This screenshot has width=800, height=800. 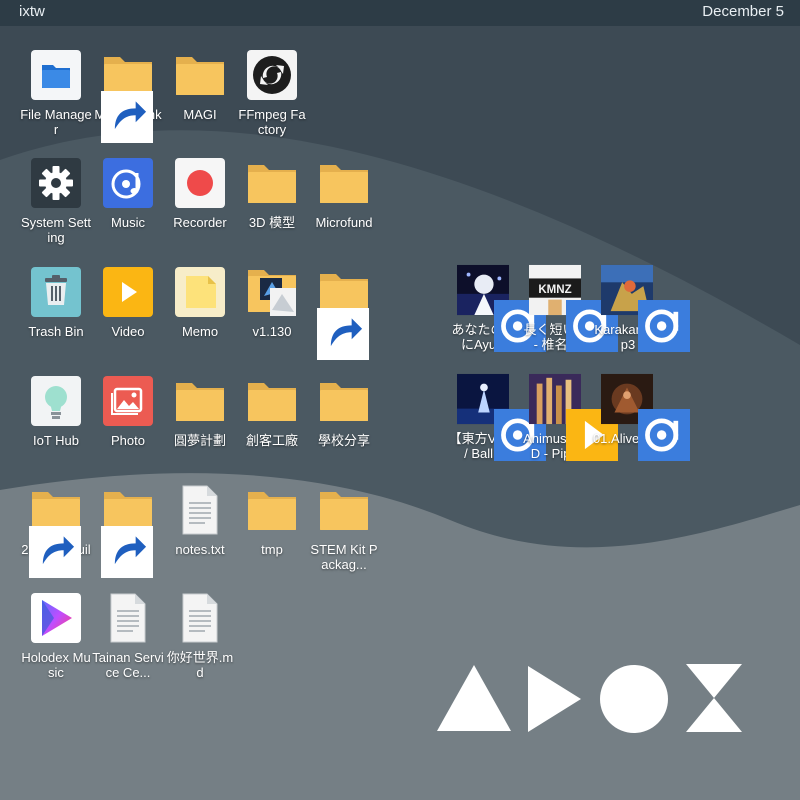 What do you see at coordinates (32, 11) in the screenshot?
I see `username: ixtw` at bounding box center [32, 11].